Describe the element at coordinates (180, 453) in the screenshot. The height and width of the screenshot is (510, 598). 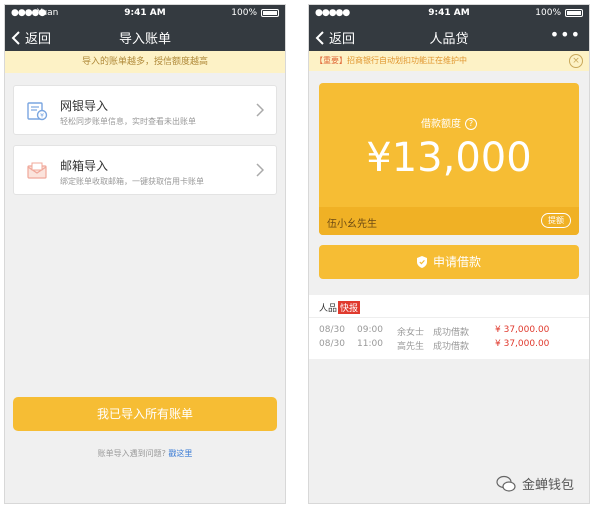
I see `help-link: 戳这里` at that location.